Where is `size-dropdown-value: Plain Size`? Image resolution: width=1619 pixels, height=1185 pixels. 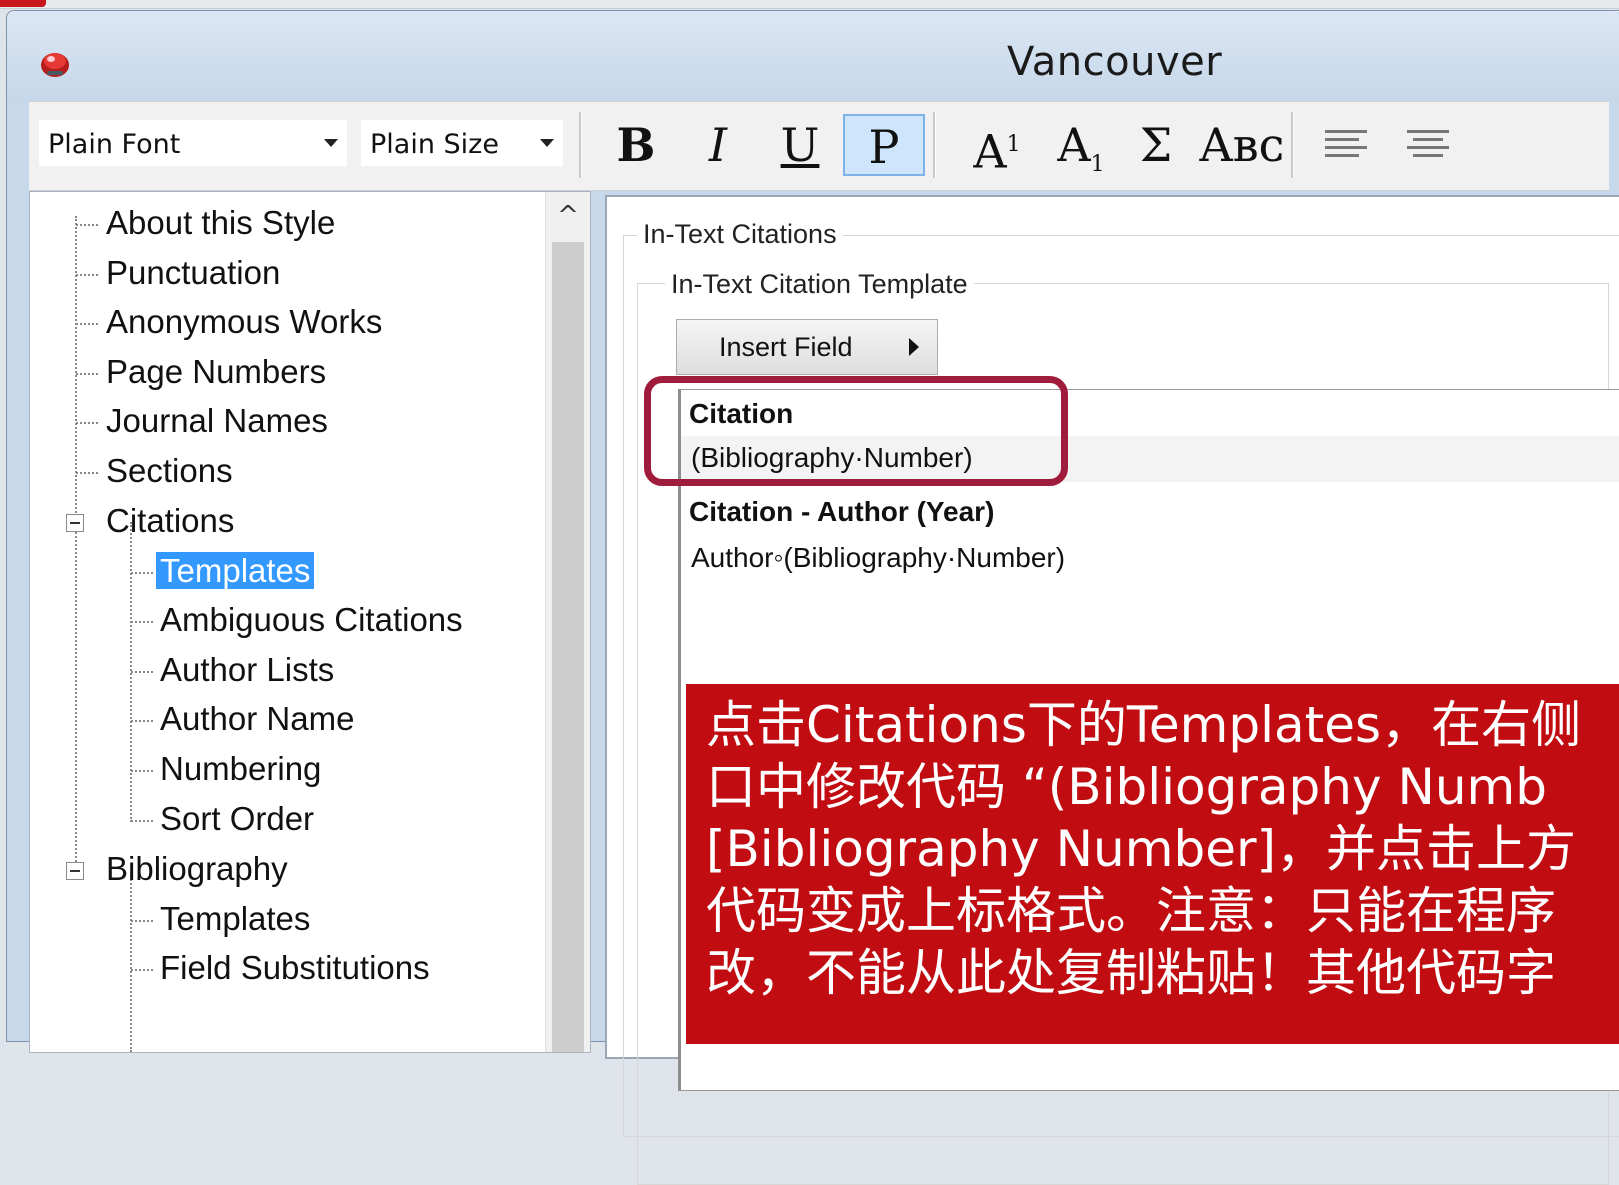
size-dropdown-value: Plain Size is located at coordinates (434, 144).